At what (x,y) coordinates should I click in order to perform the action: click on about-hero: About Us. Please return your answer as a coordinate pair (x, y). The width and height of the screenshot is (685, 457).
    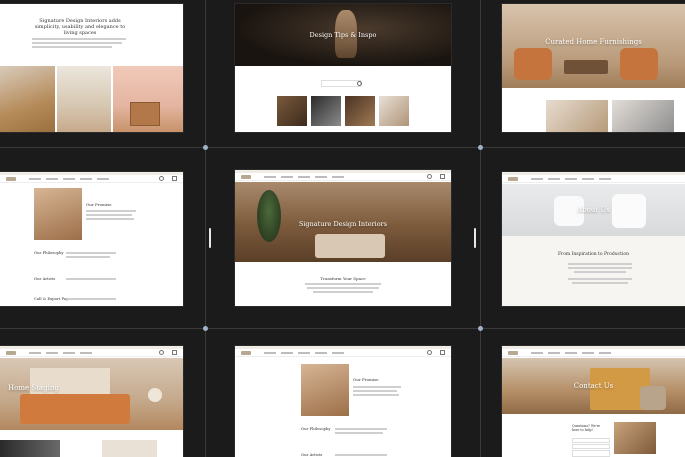
    Looking at the image, I should click on (593, 210).